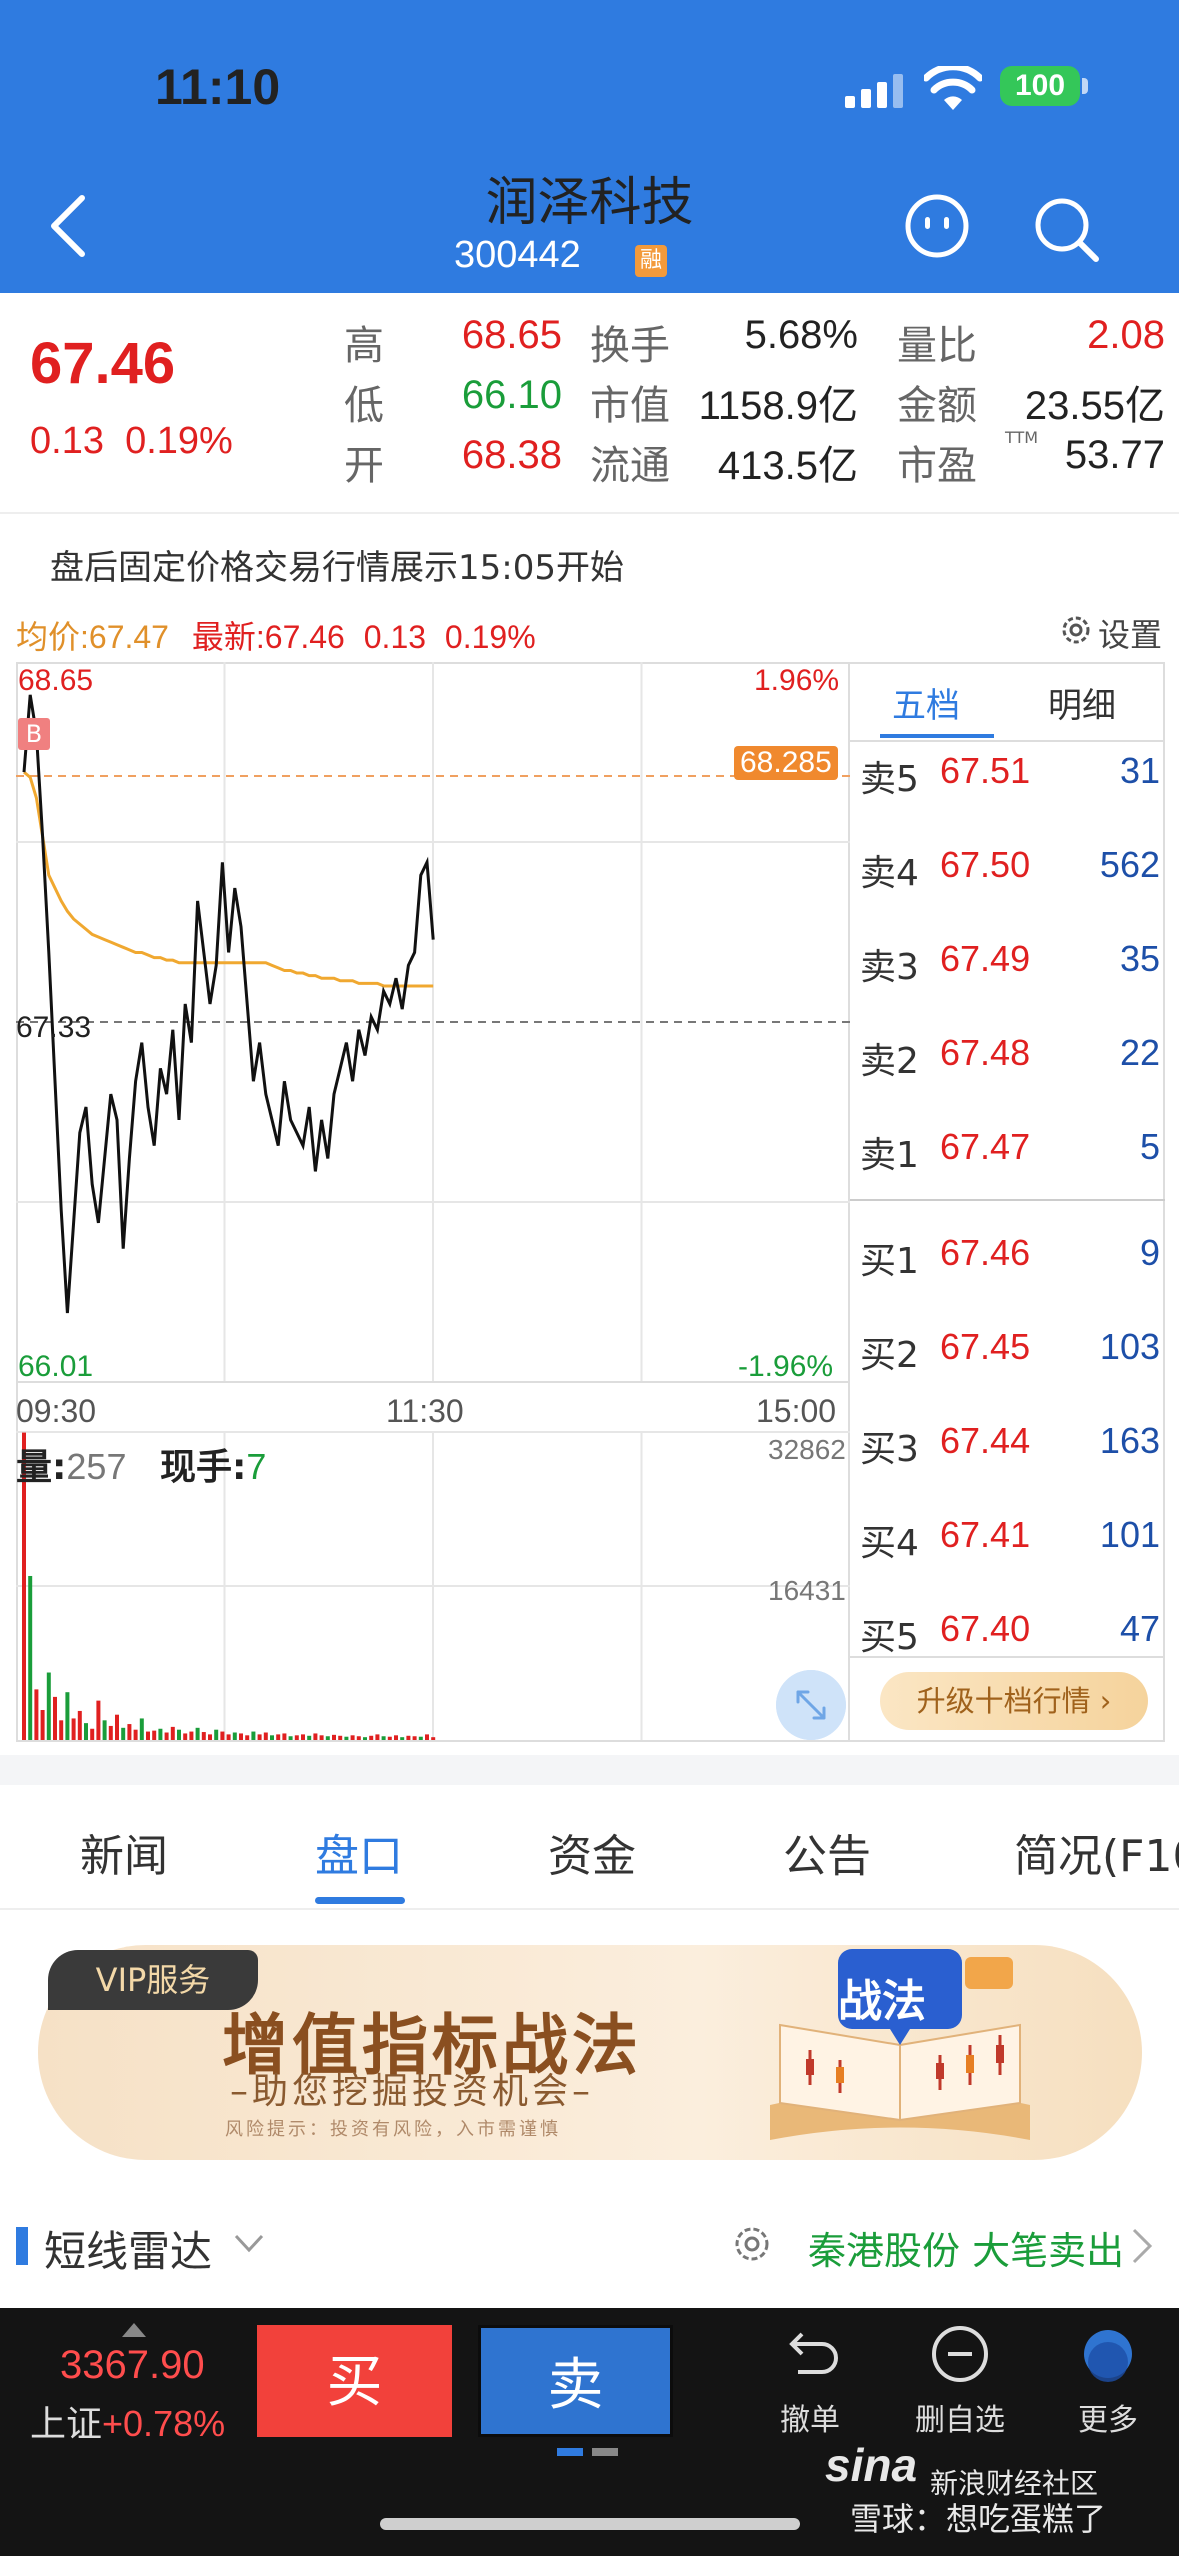  What do you see at coordinates (985, 958) in the screenshot?
I see `ob-price: 67.49` at bounding box center [985, 958].